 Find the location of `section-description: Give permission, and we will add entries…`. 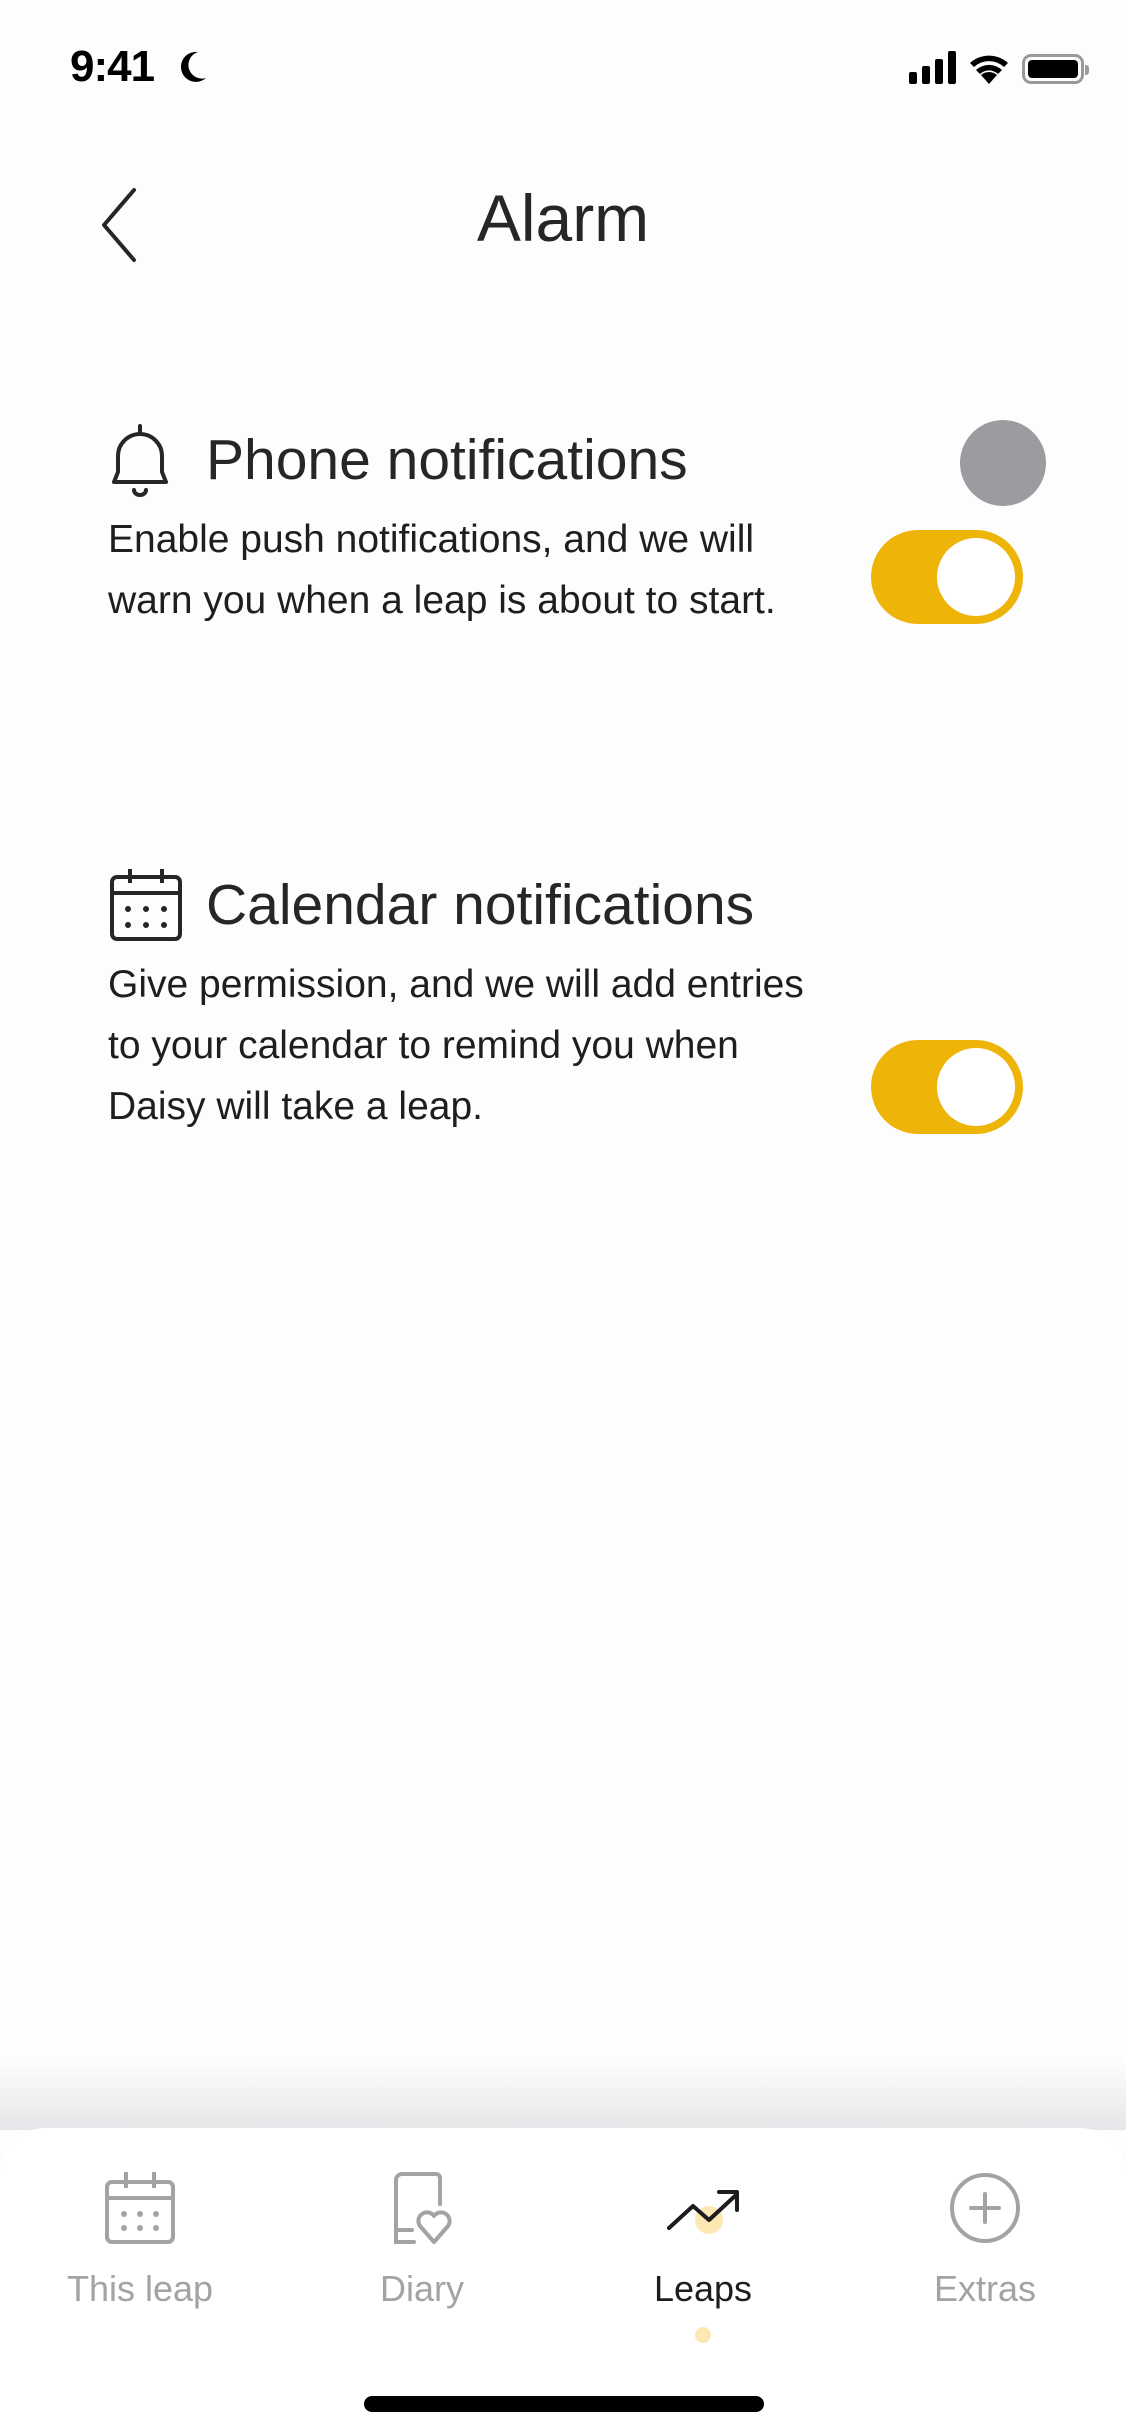

section-description: Give permission, and we will add entries… is located at coordinates (456, 1045).